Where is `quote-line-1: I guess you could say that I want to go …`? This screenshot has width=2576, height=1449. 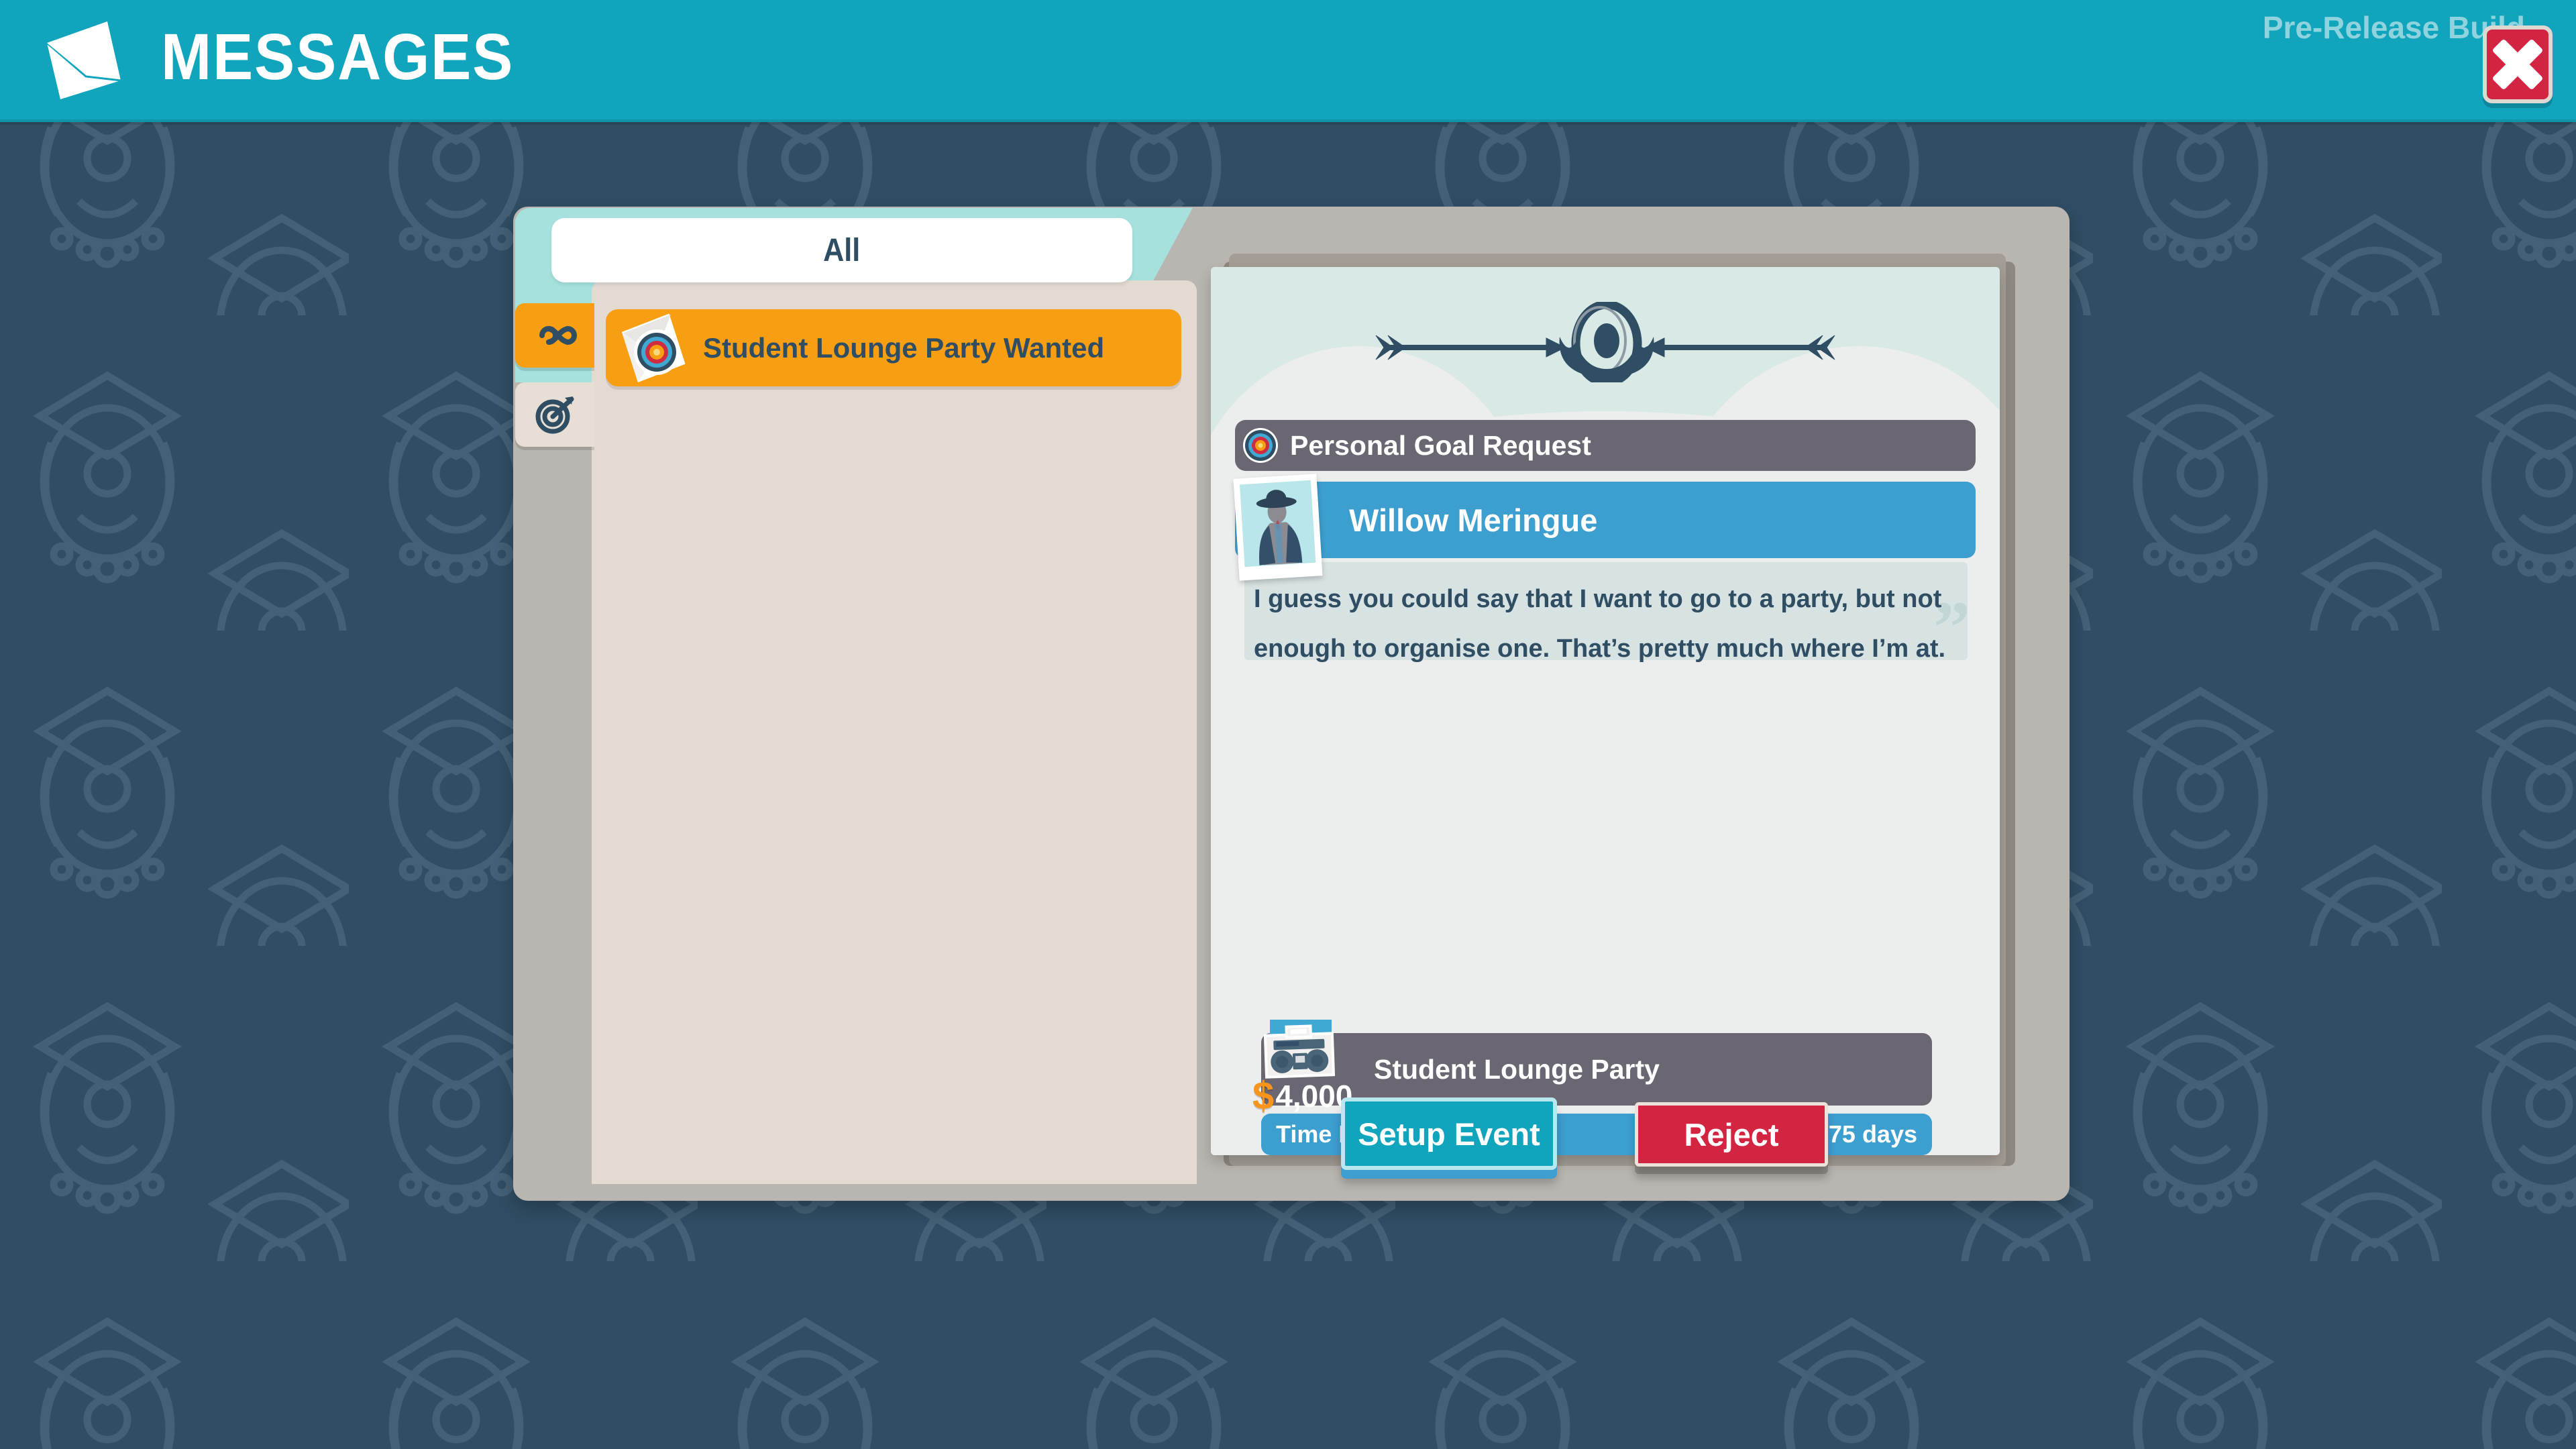
quote-line-1: I guess you could say that I want to go … is located at coordinates (1598, 599).